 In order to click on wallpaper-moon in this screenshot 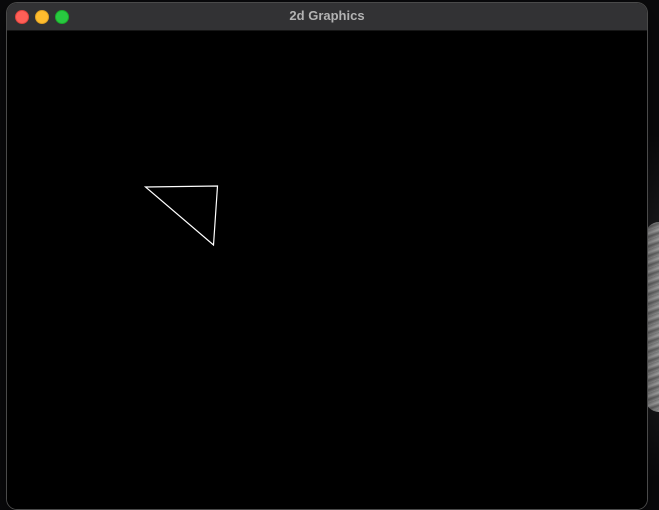, I will do `click(652, 317)`.